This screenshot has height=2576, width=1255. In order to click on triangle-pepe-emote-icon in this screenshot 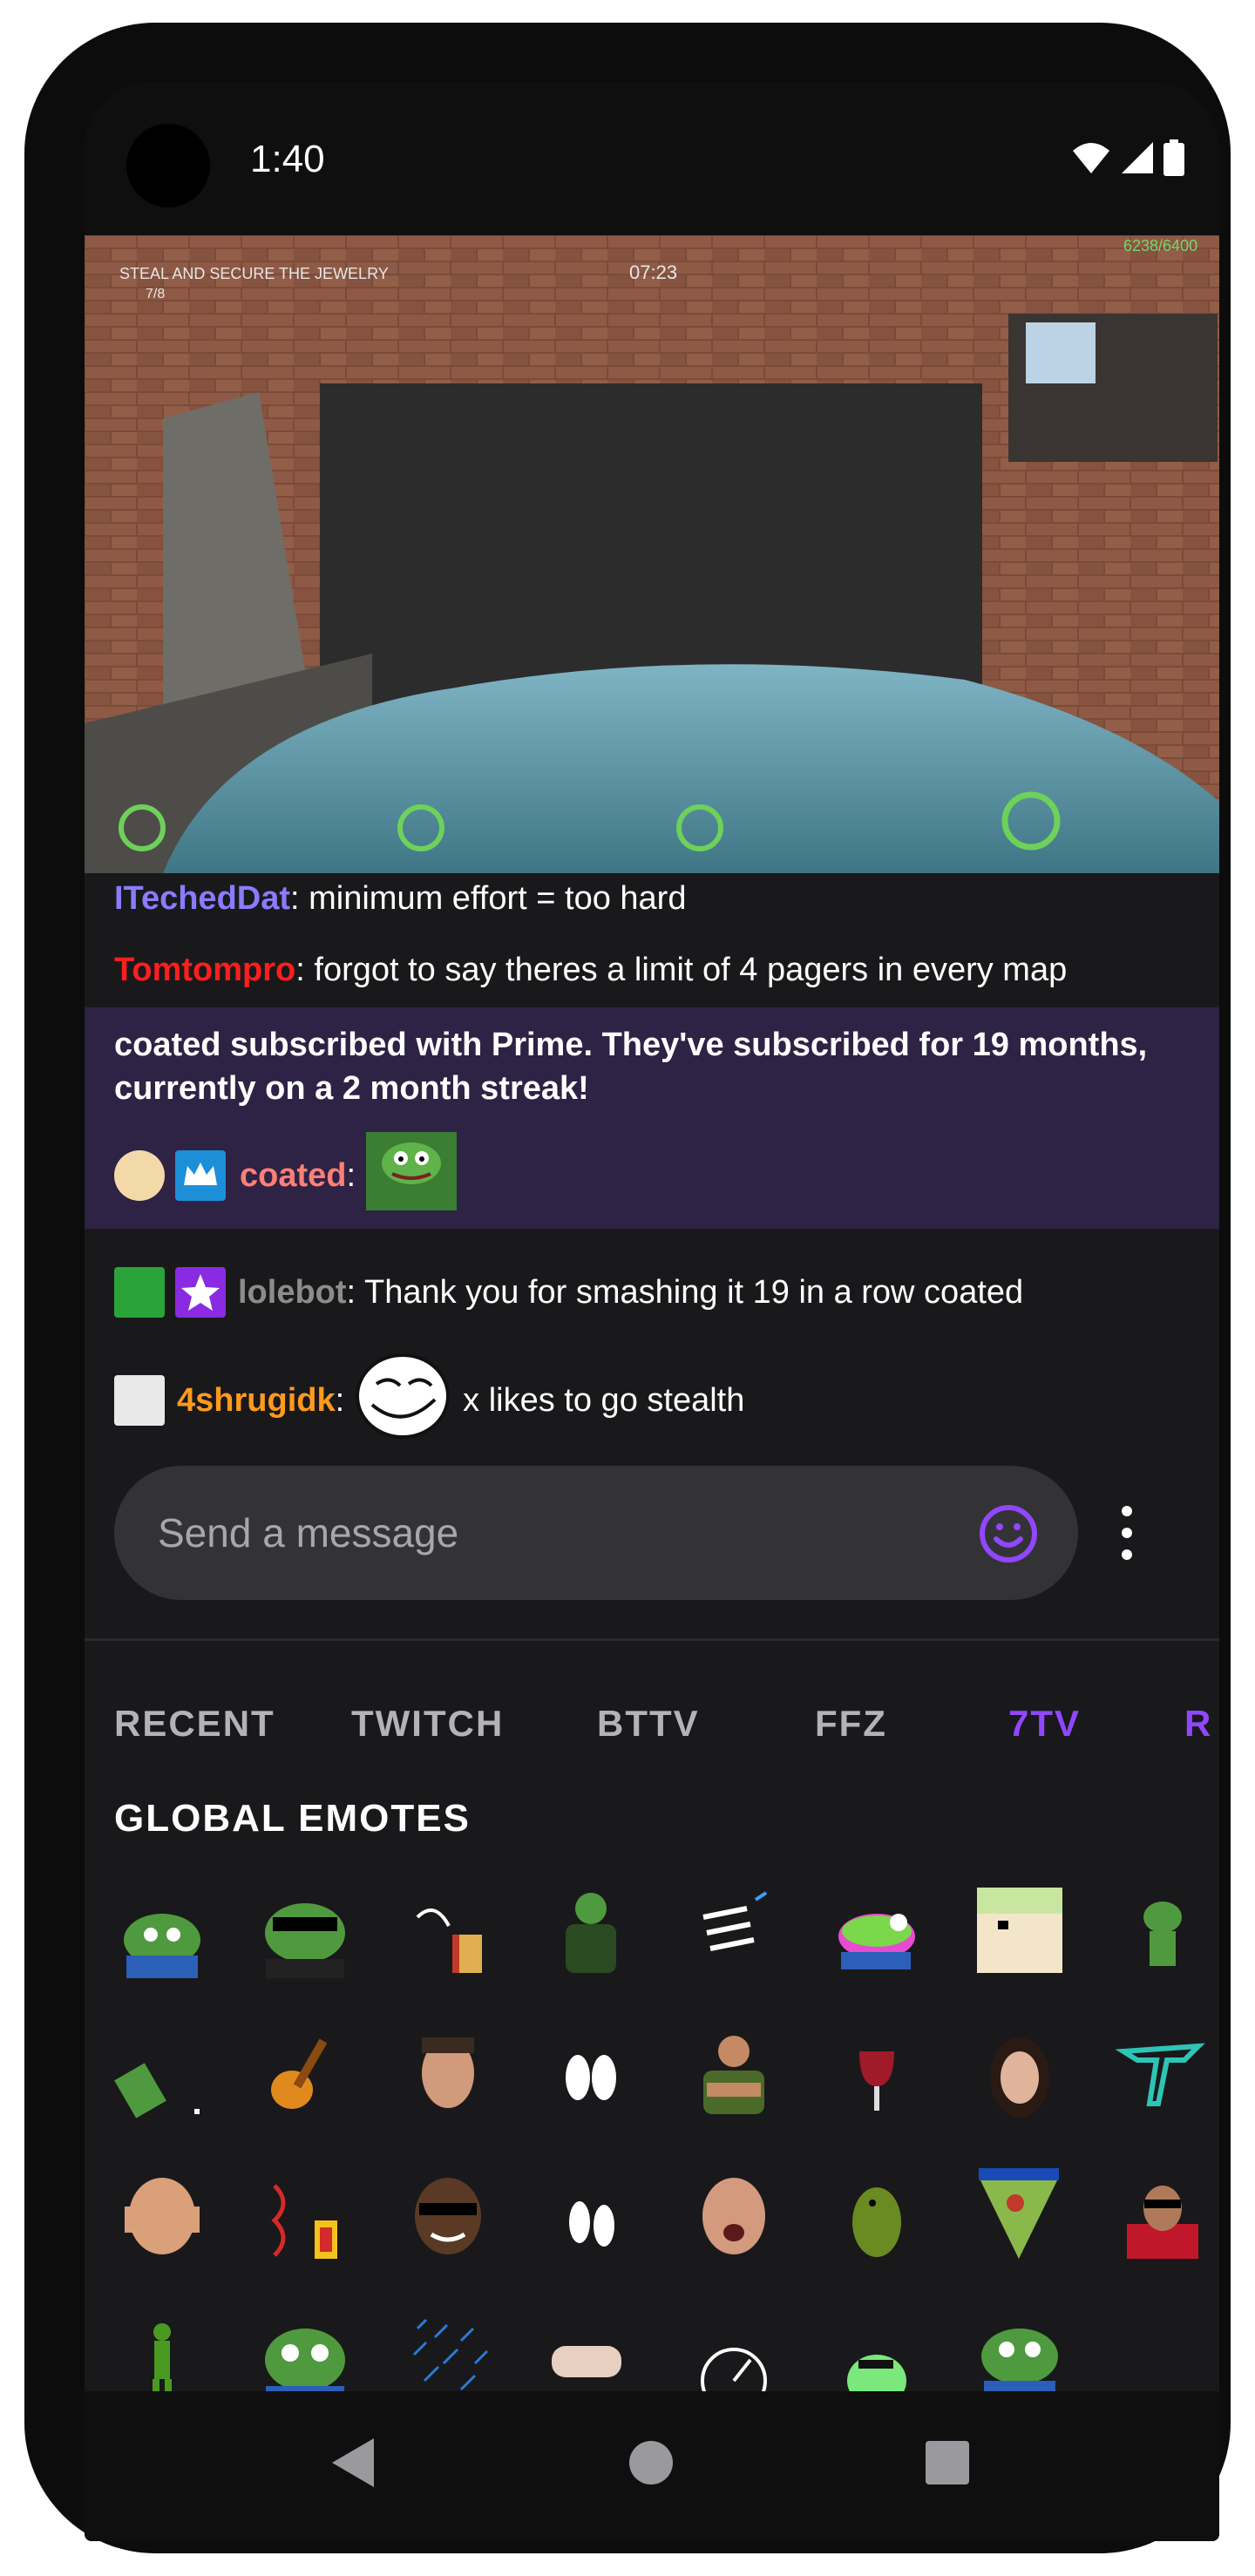, I will do `click(1020, 2216)`.